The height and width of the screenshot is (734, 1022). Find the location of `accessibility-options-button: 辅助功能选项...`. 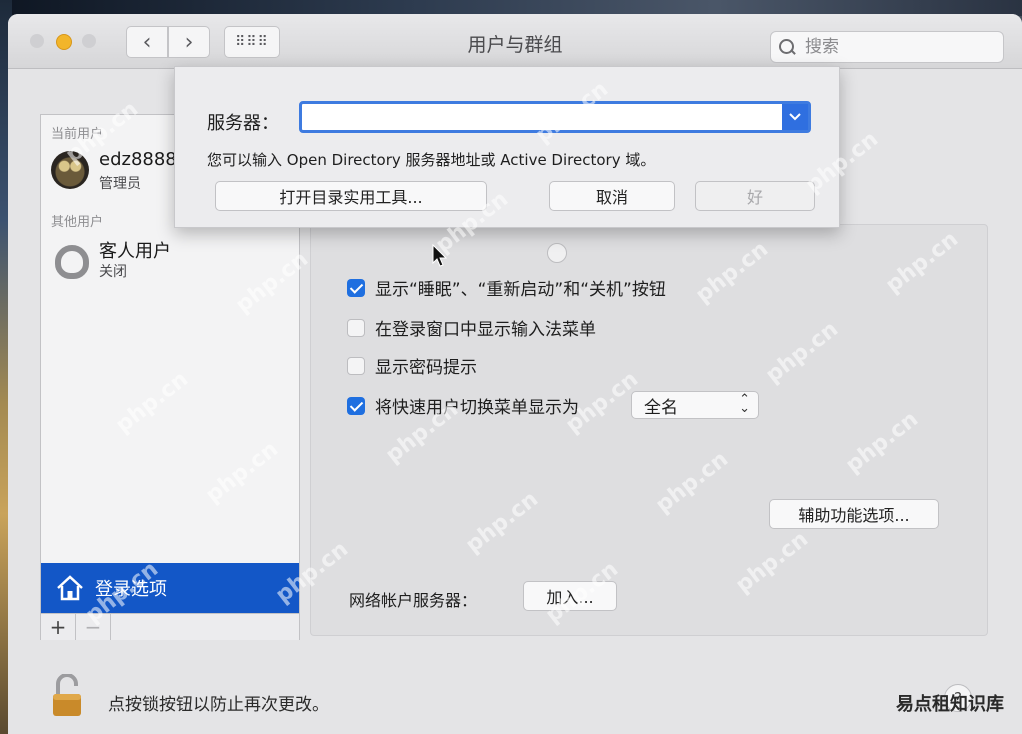

accessibility-options-button: 辅助功能选项... is located at coordinates (854, 514).